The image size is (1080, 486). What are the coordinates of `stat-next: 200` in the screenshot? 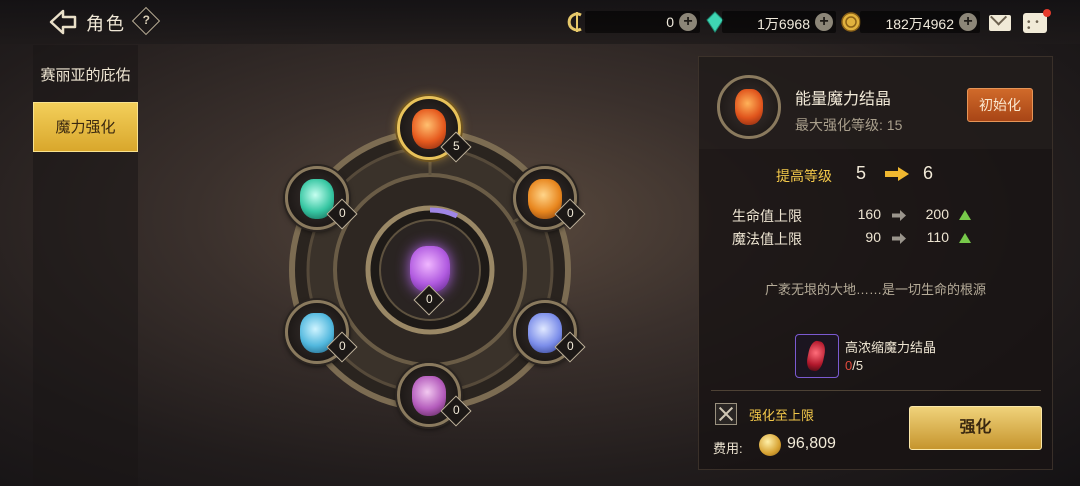 It's located at (937, 214).